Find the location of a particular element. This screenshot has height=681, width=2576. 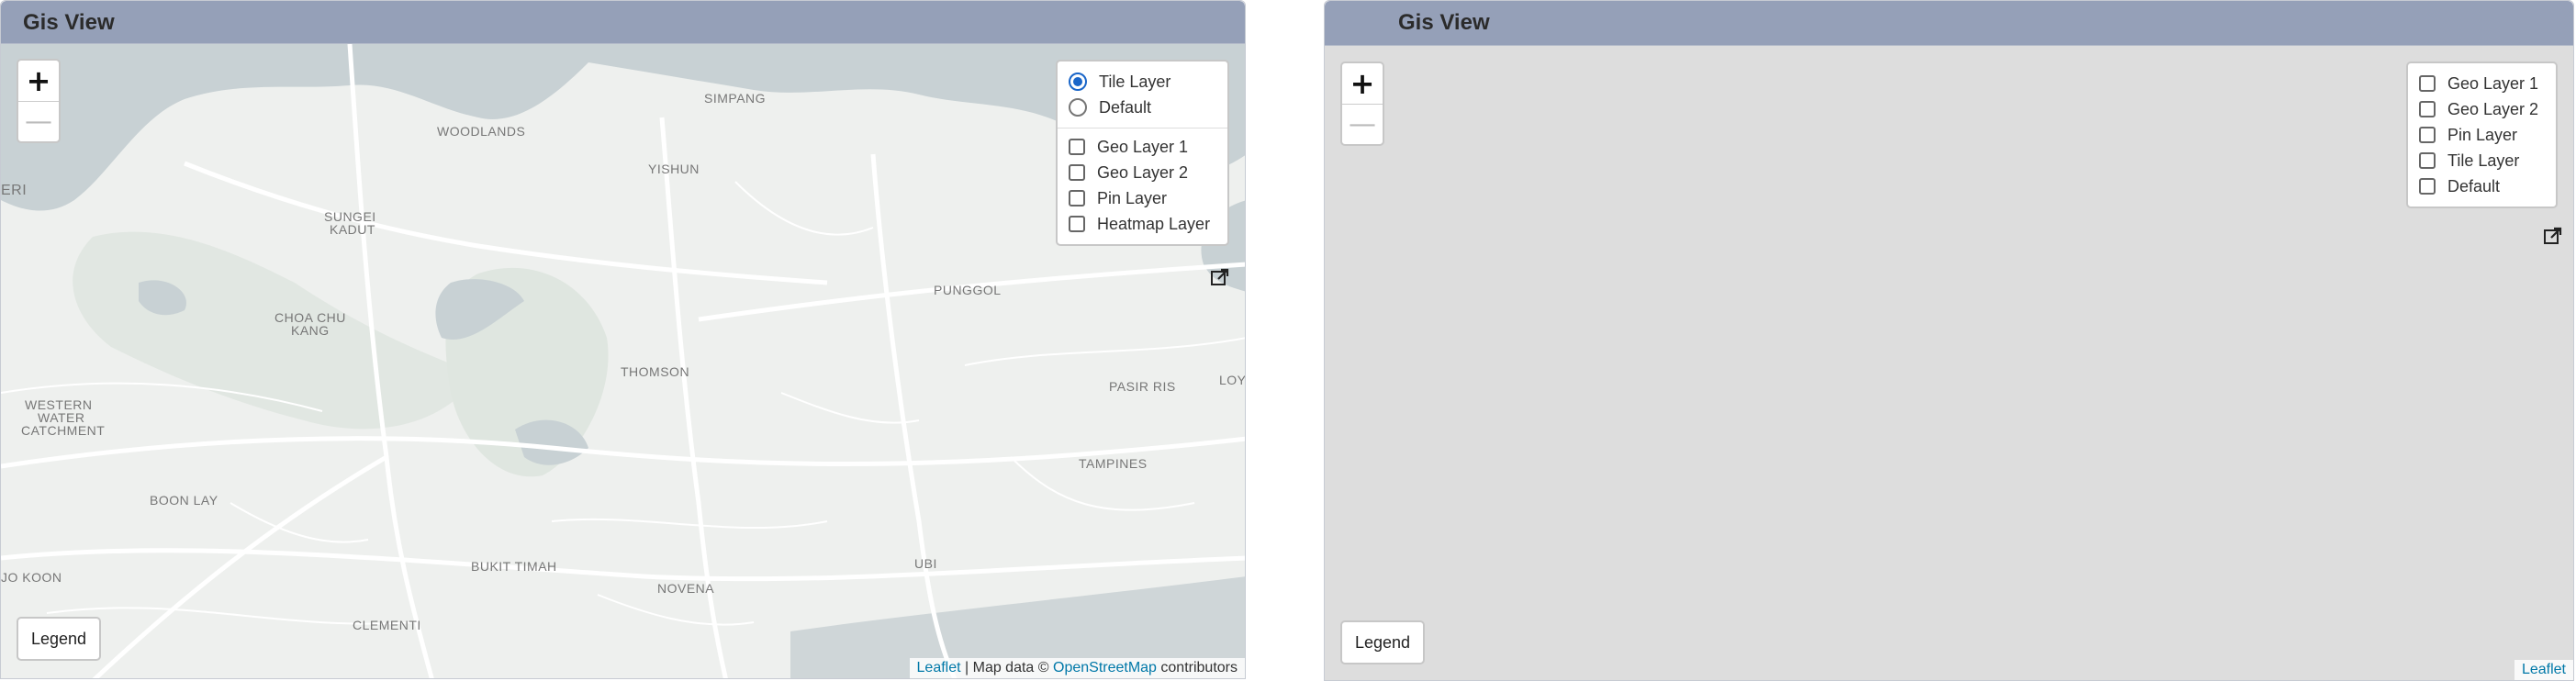

place-label: PASIR RIS is located at coordinates (1142, 386).